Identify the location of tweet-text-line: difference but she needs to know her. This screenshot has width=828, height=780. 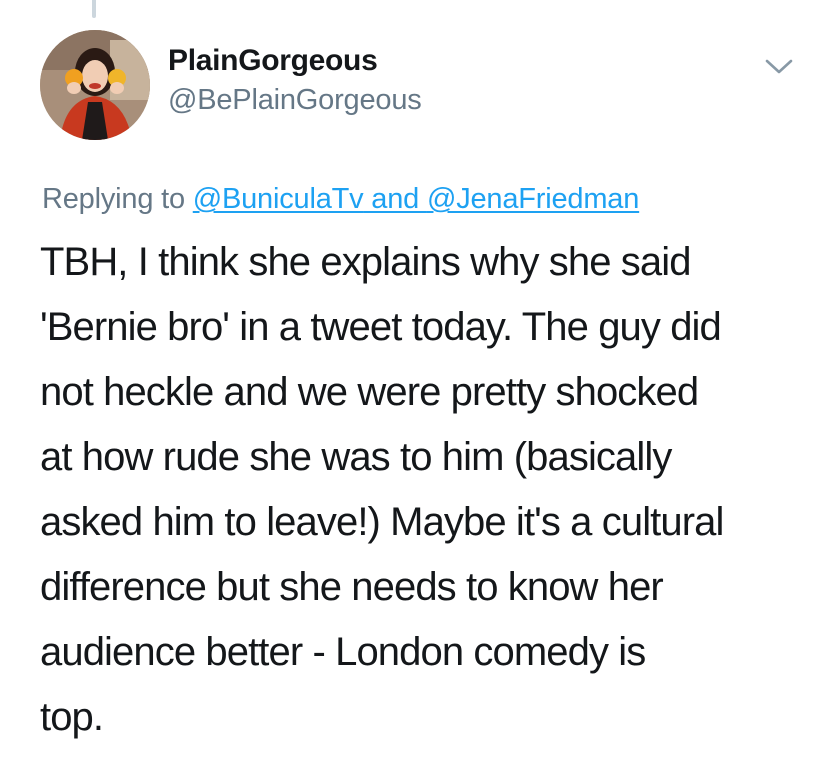
(352, 587).